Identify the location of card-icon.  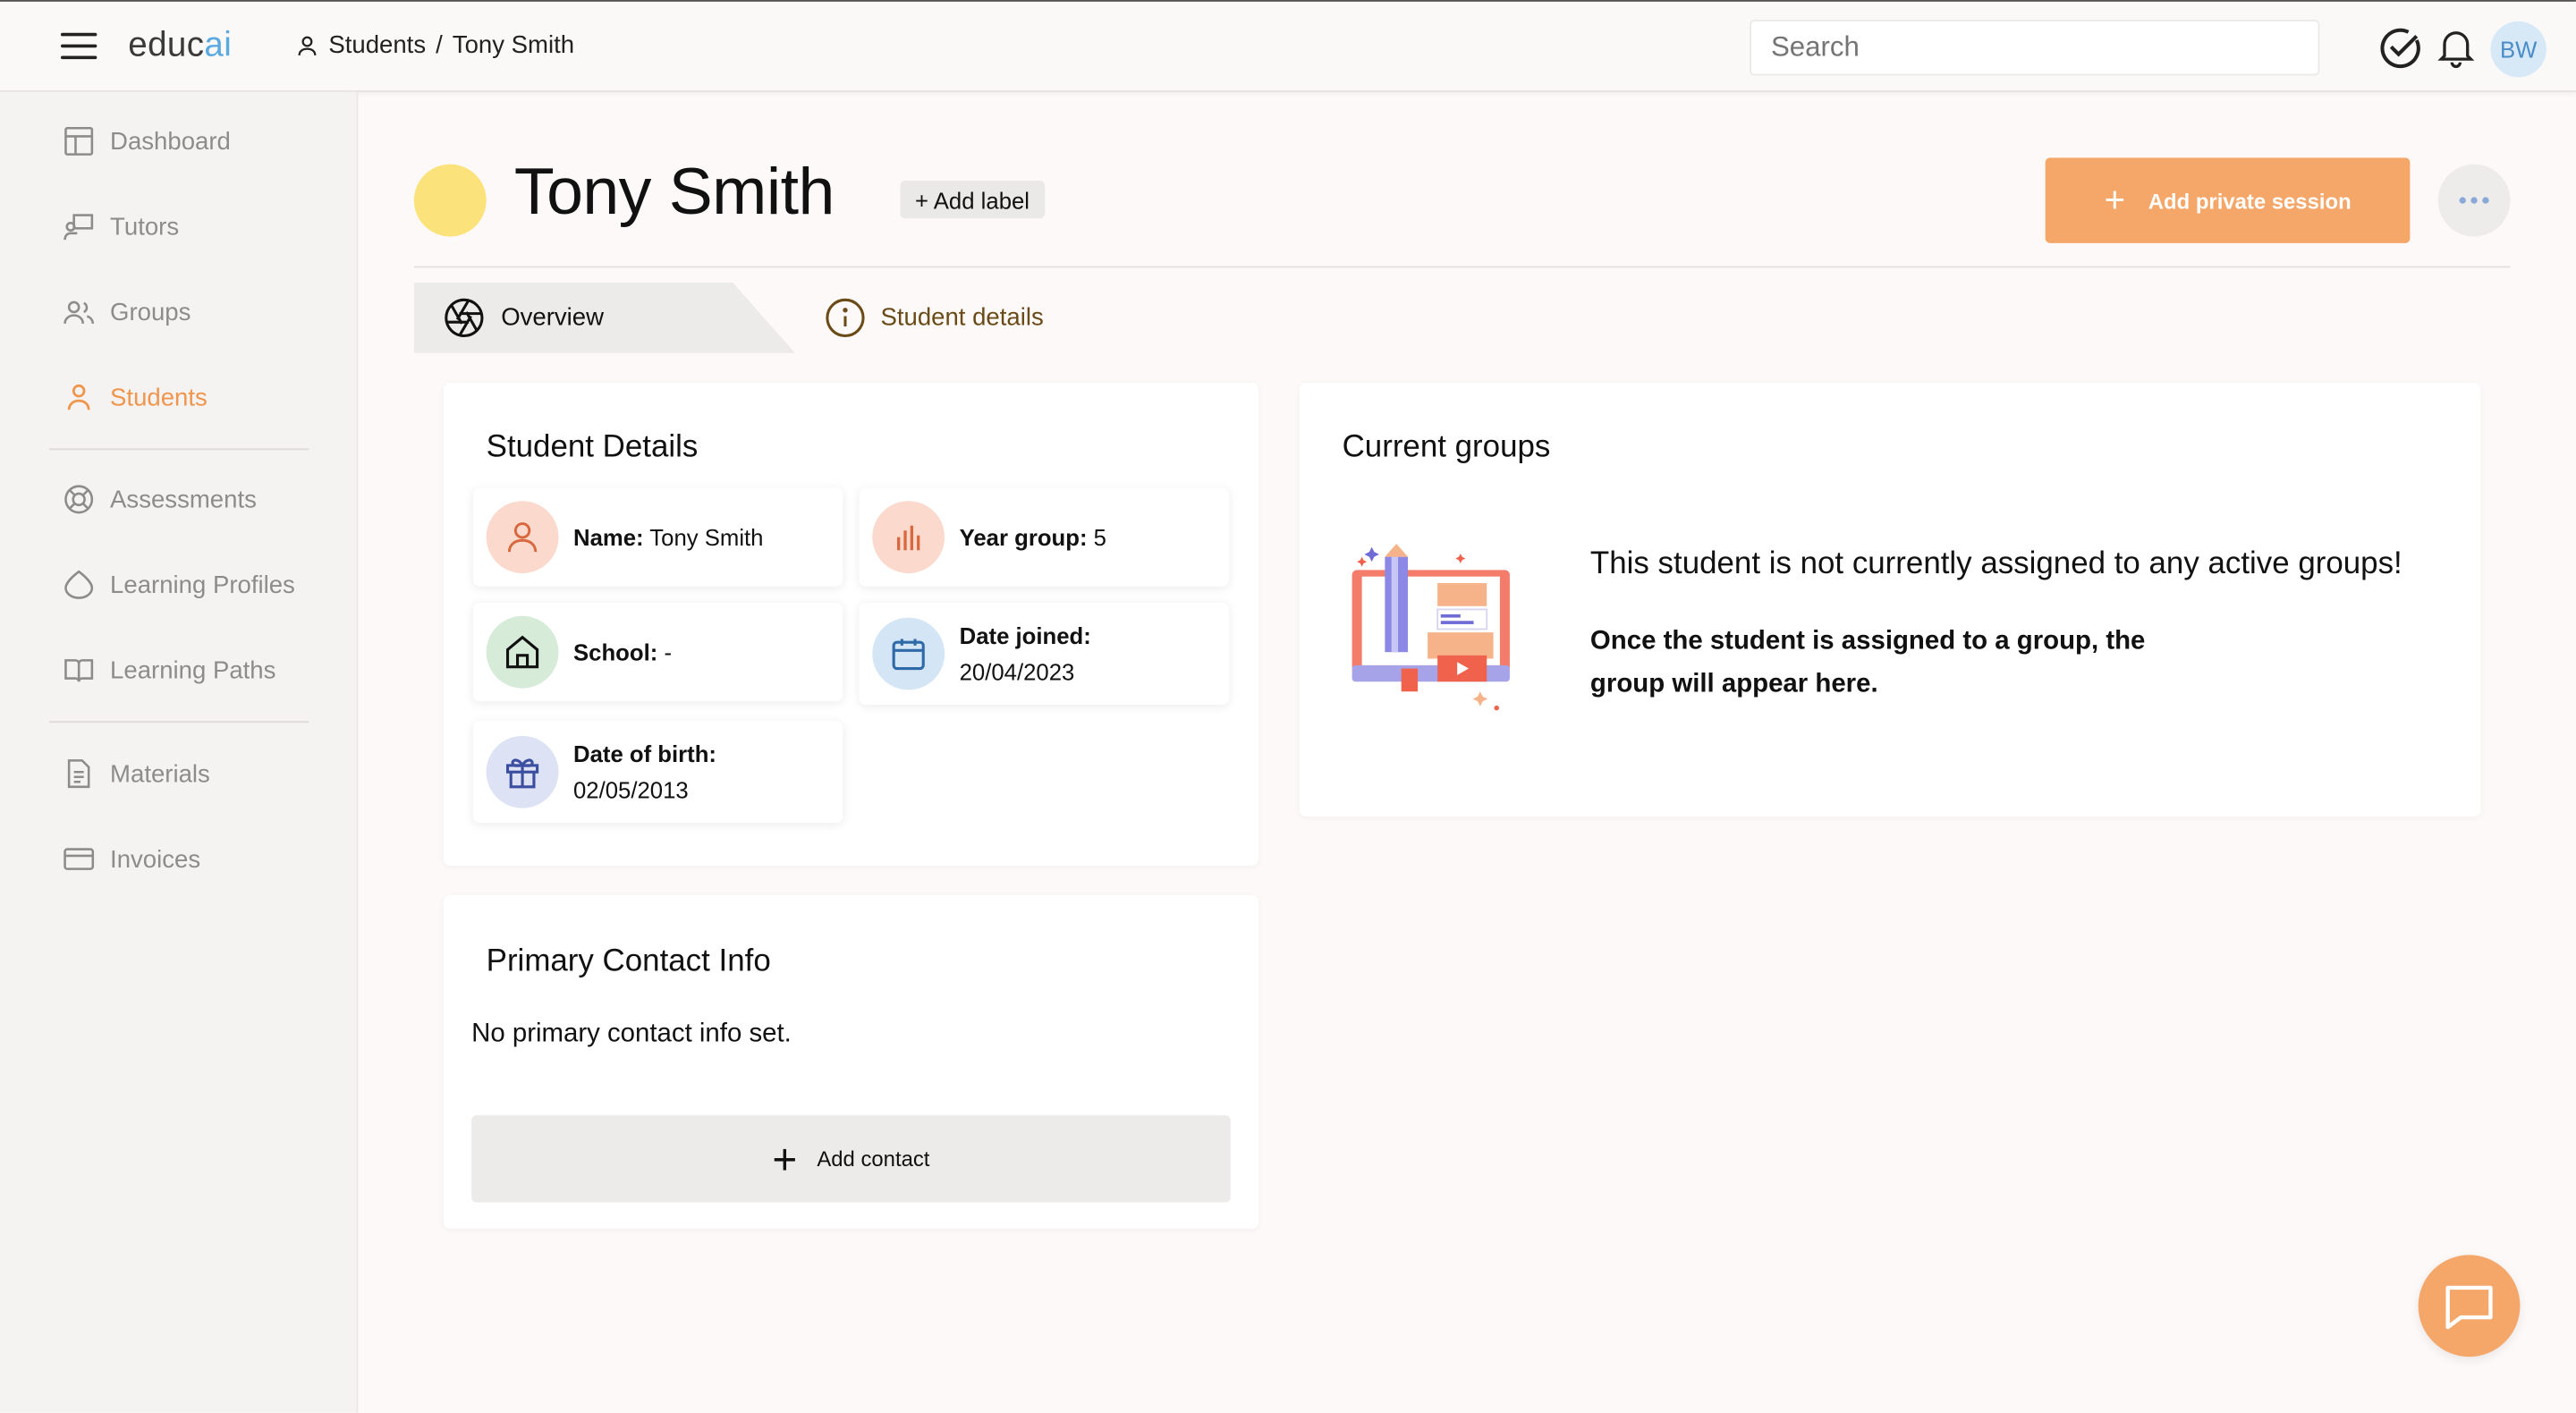
(79, 859).